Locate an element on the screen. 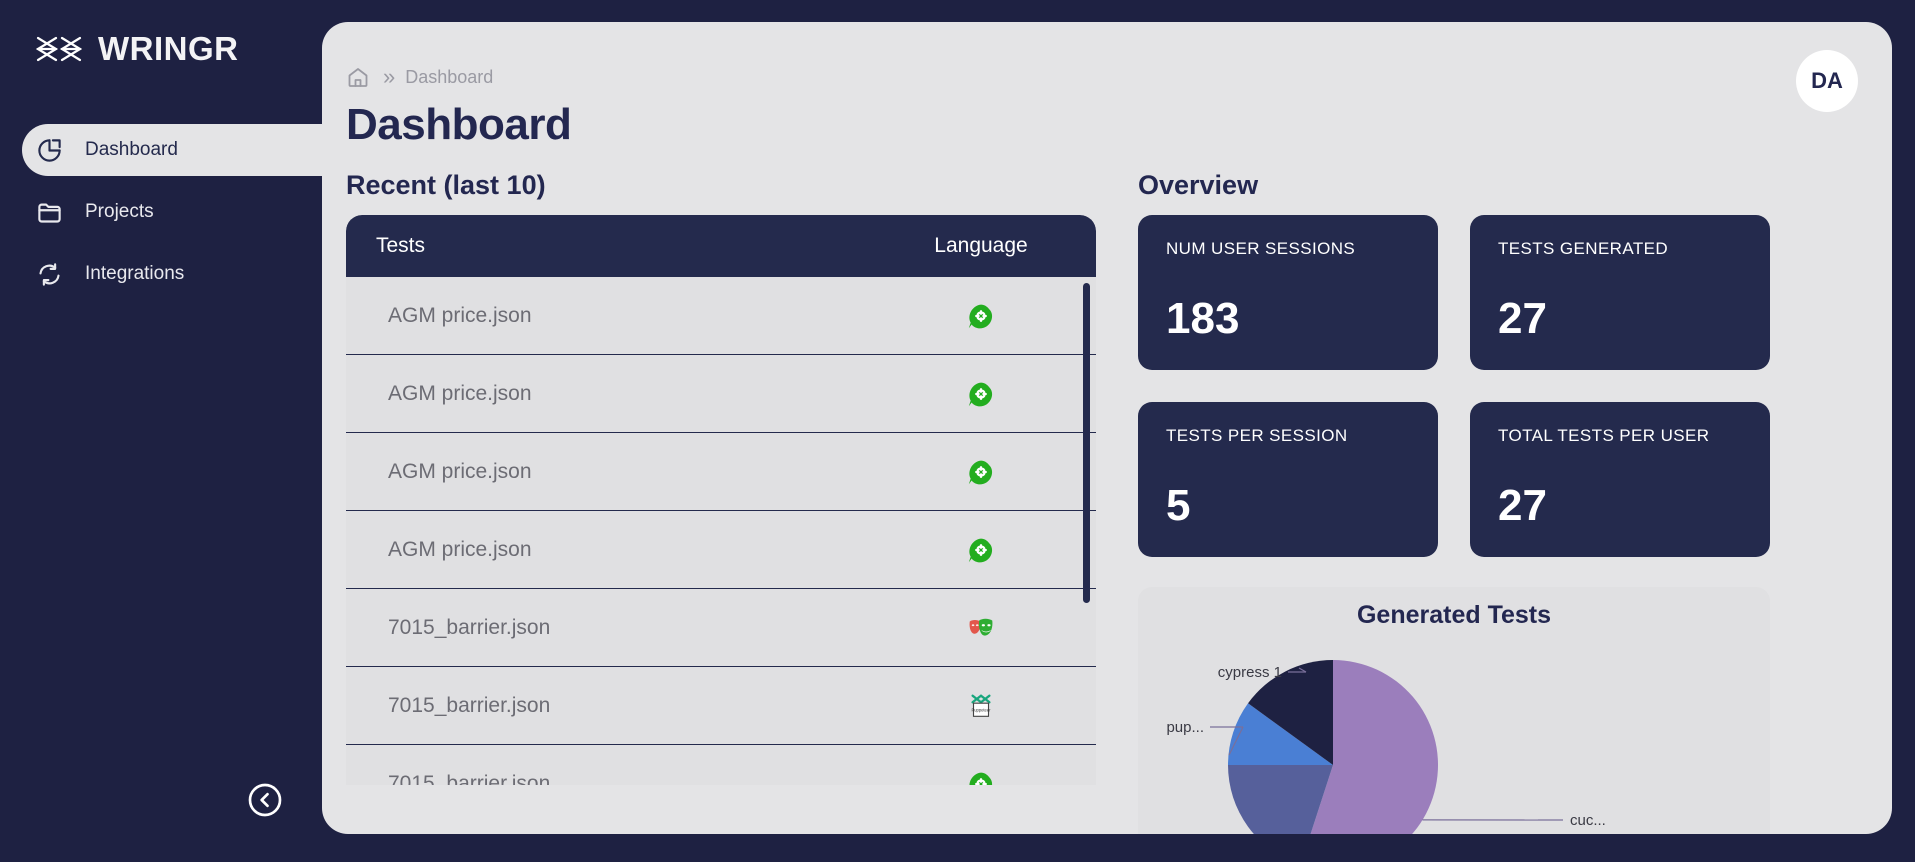 The image size is (1915, 862). pie-callout-label: cypress 1 is located at coordinates (1250, 672).